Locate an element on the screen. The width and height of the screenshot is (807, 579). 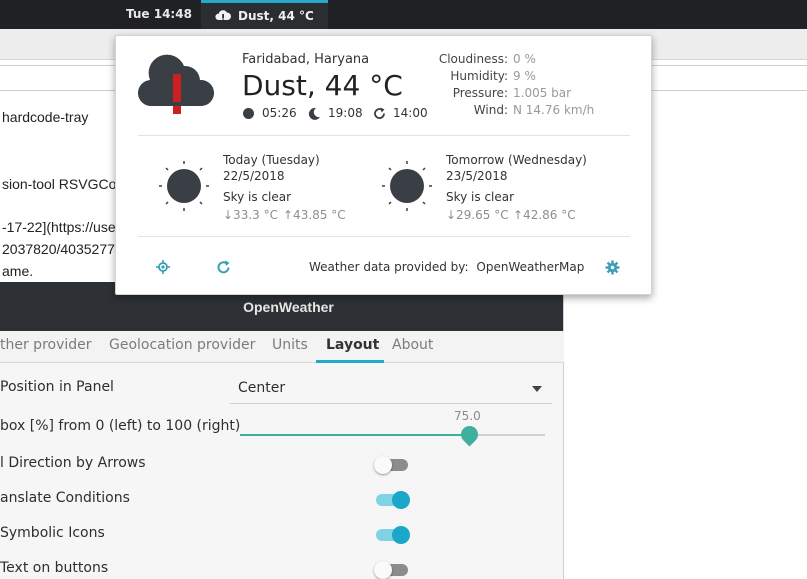
forecast-high: ↑43.85 °C is located at coordinates (314, 215).